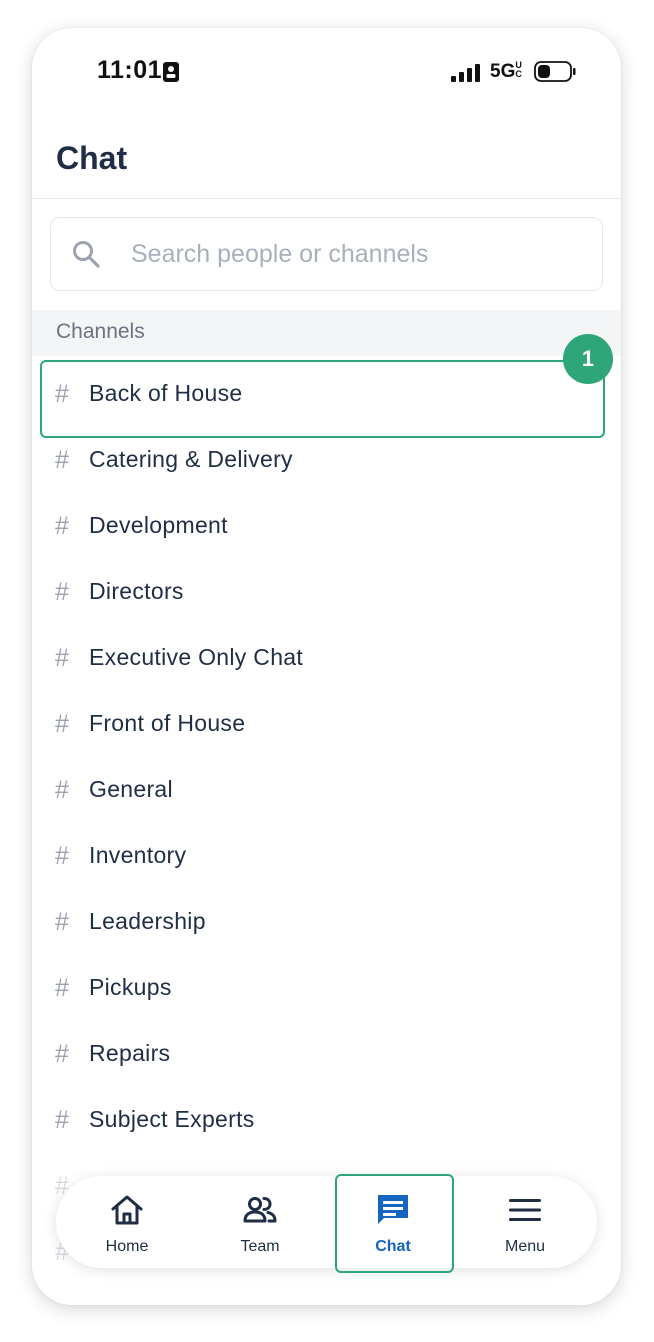 Image resolution: width=654 pixels, height=1342 pixels. What do you see at coordinates (326, 989) in the screenshot?
I see `channel-item-pickups: # Pickups` at bounding box center [326, 989].